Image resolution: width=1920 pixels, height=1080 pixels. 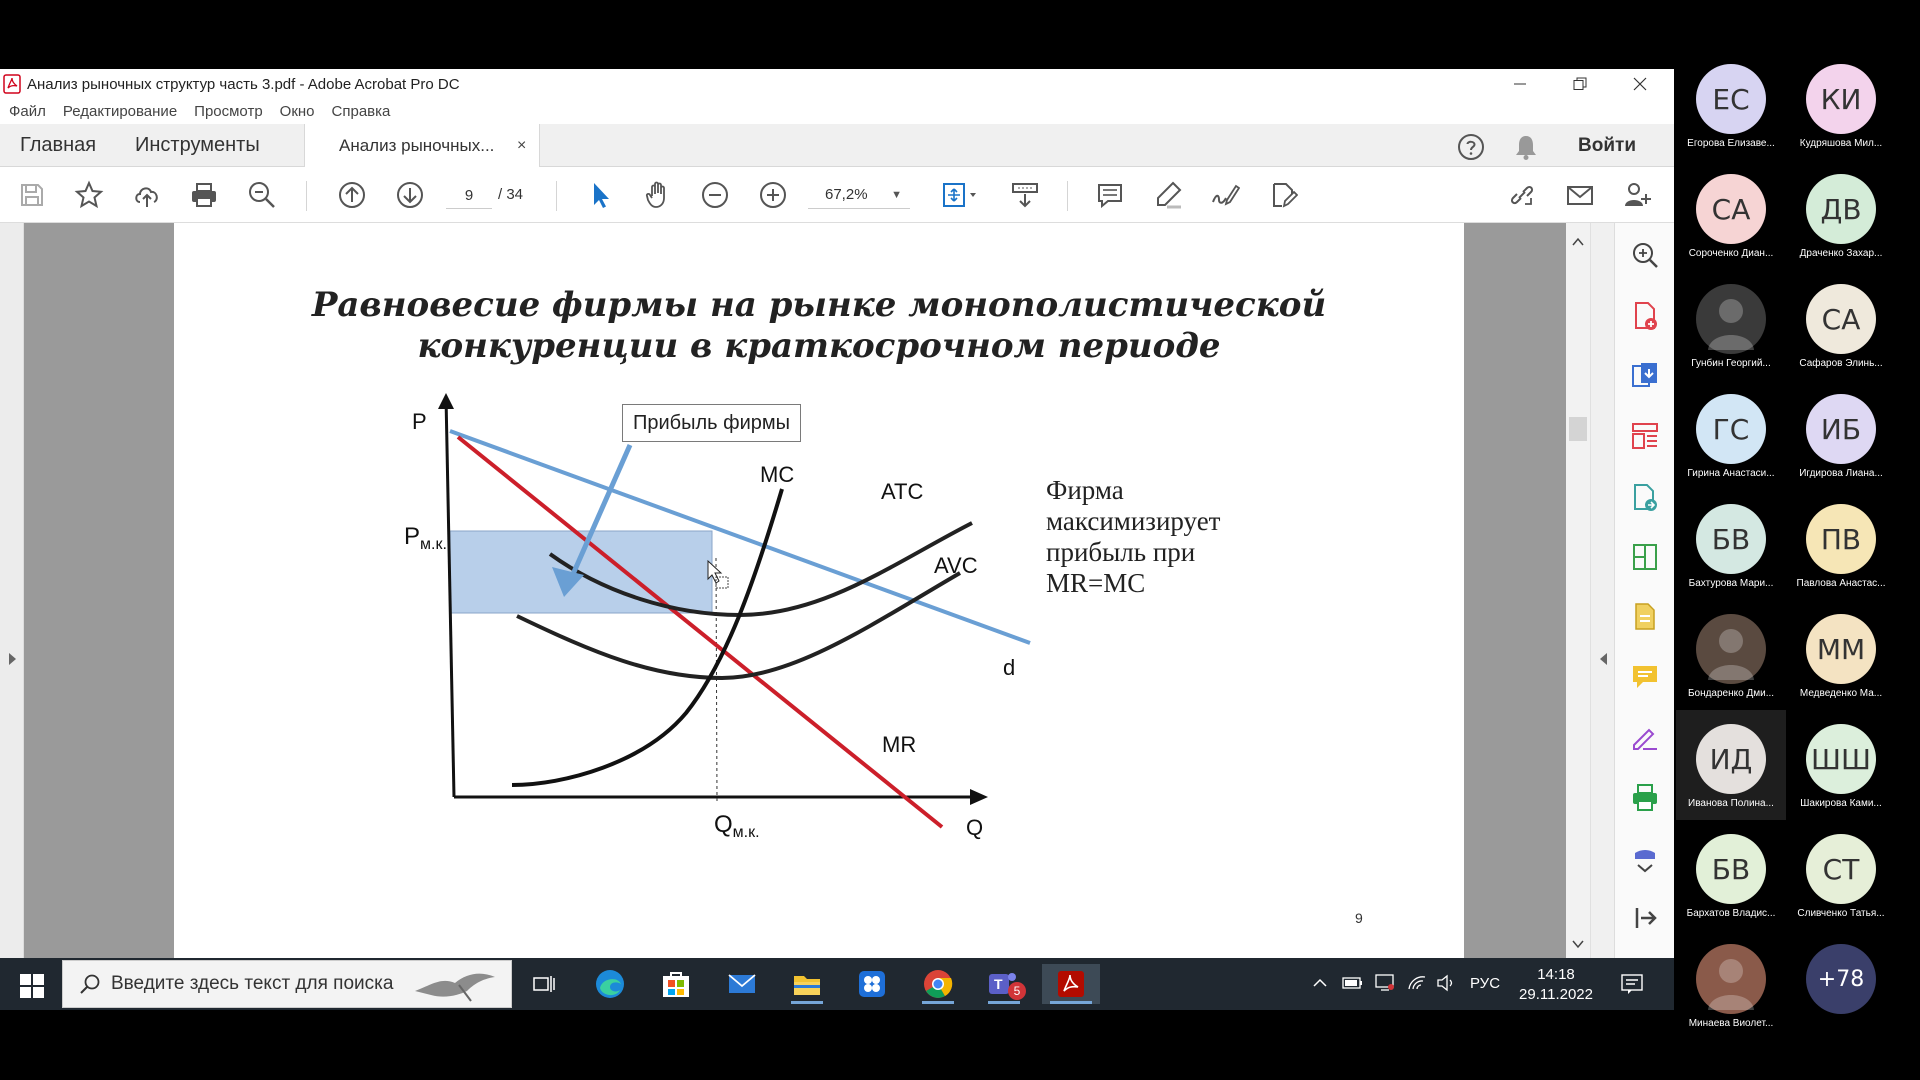 What do you see at coordinates (1485, 983) in the screenshot?
I see `language-indicator: РУС` at bounding box center [1485, 983].